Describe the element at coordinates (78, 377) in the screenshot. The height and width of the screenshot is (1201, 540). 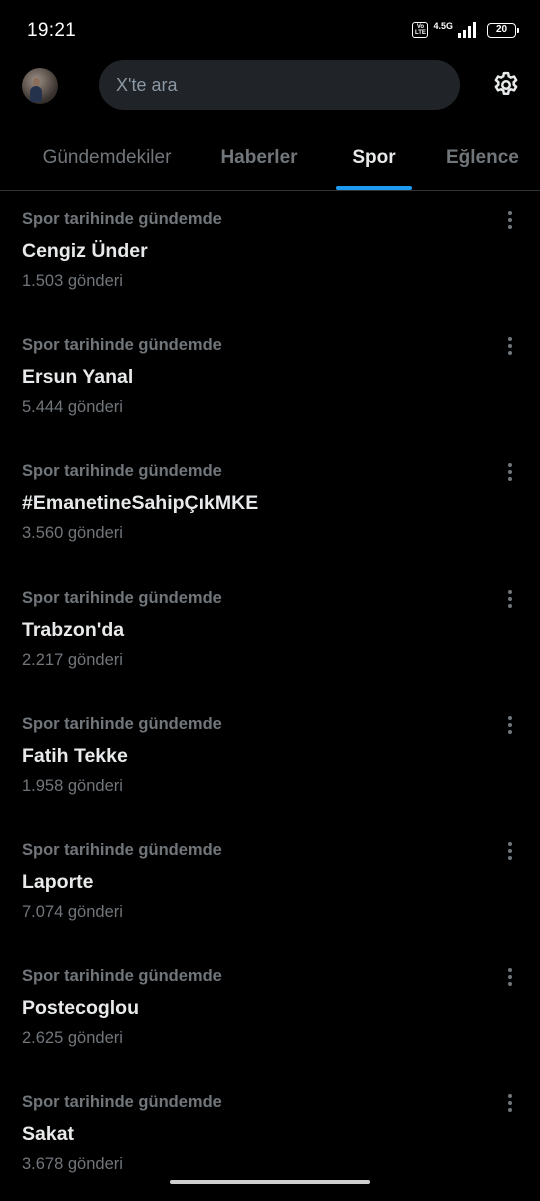
I see `trend-name: Ersun Yanal` at that location.